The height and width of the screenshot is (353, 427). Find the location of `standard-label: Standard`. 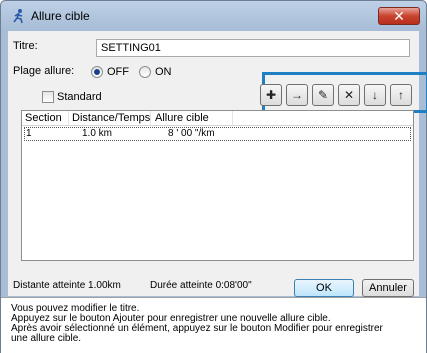

standard-label: Standard is located at coordinates (79, 97).